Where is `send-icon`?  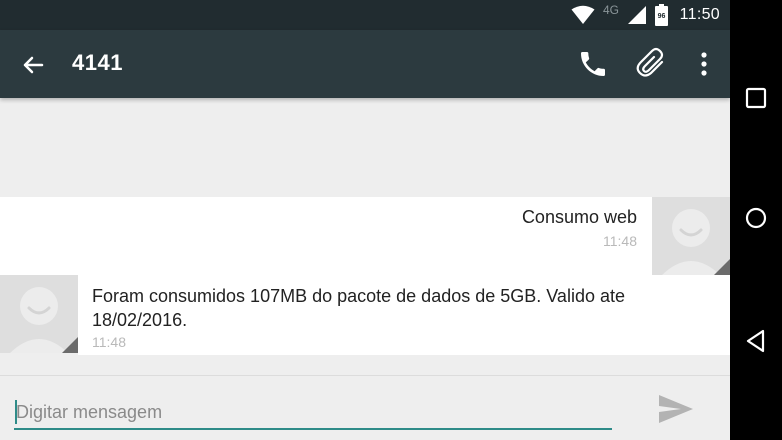
send-icon is located at coordinates (676, 409).